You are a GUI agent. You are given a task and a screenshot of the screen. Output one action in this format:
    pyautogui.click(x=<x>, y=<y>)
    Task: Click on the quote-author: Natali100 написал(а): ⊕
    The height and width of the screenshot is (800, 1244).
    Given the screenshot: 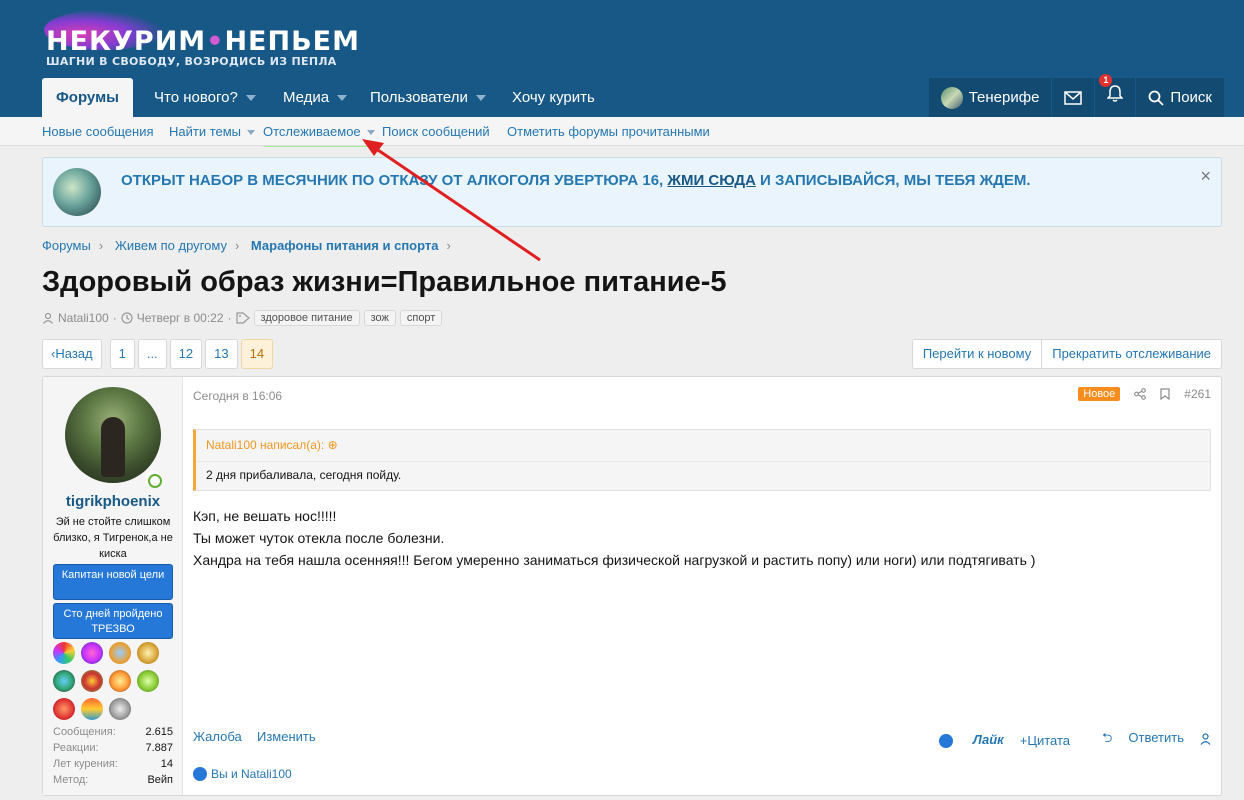 What is the action you would take?
    pyautogui.click(x=272, y=445)
    